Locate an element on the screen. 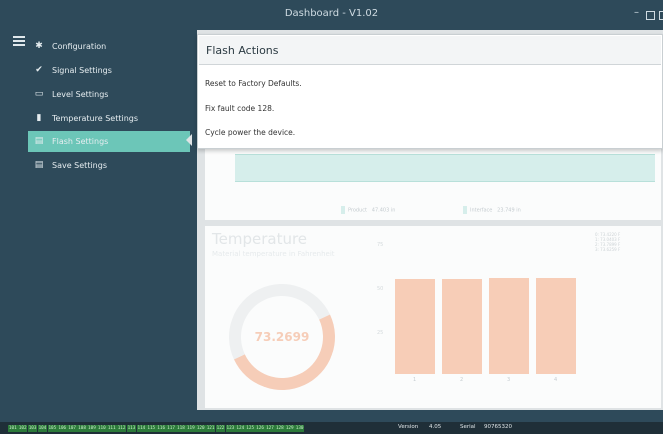 The width and height of the screenshot is (663, 434). gauge-value: 73.2699 is located at coordinates (282, 337).